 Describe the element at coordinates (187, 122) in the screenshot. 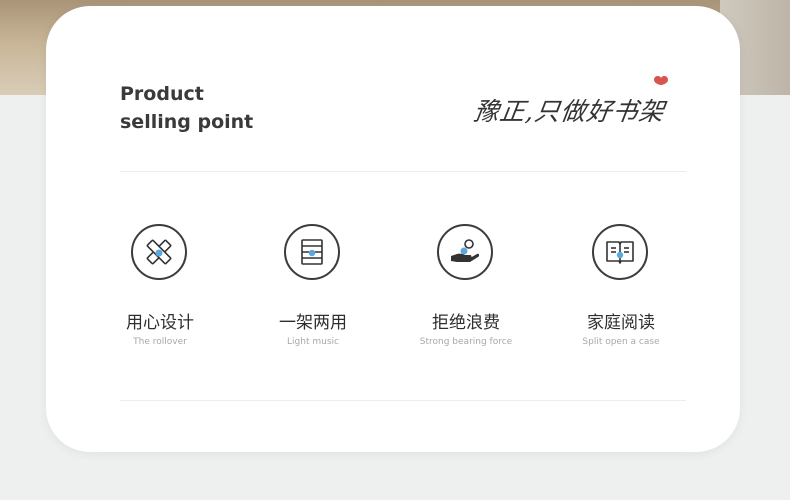

I see `heading-line-2: selling point` at that location.